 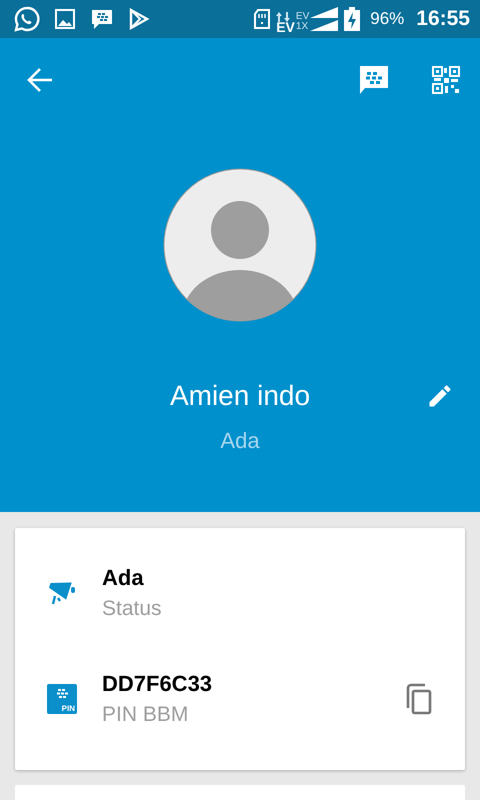 What do you see at coordinates (139, 19) in the screenshot?
I see `play-triangle-icon` at bounding box center [139, 19].